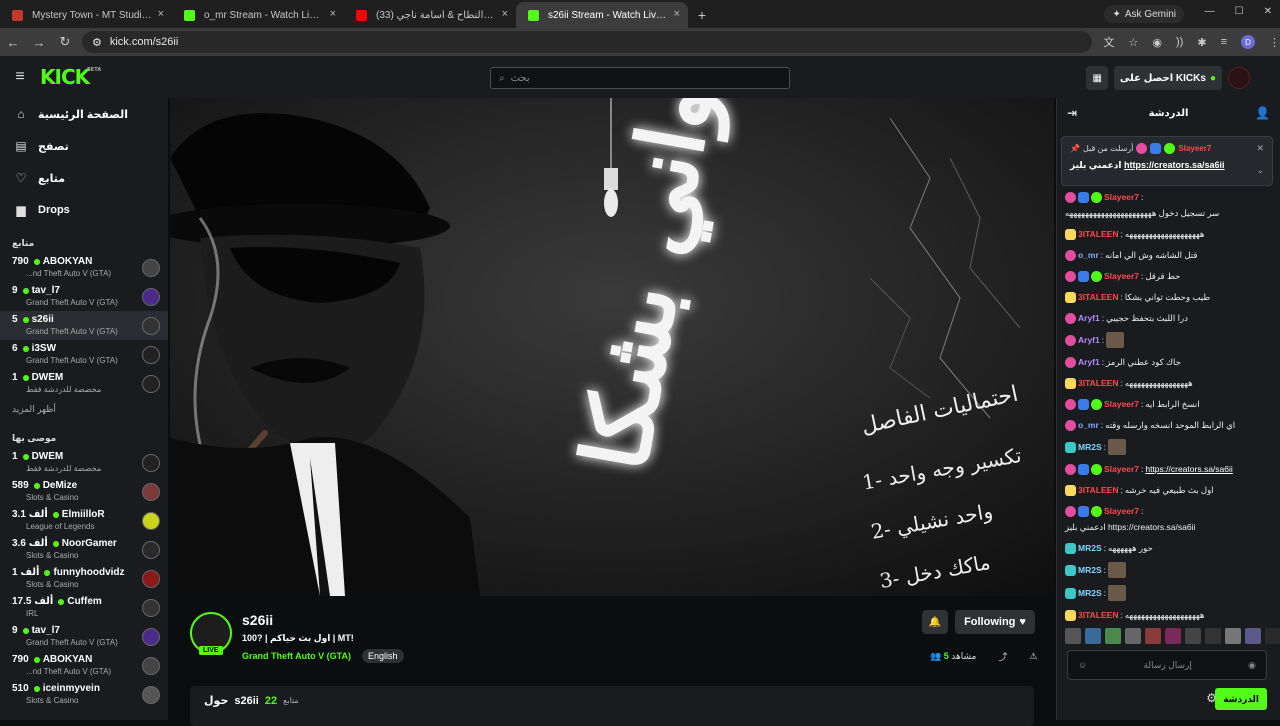  What do you see at coordinates (84, 325) in the screenshot?
I see `sidebar-channel: 5 s26ii Grand Theft Auto V (GTA)` at bounding box center [84, 325].